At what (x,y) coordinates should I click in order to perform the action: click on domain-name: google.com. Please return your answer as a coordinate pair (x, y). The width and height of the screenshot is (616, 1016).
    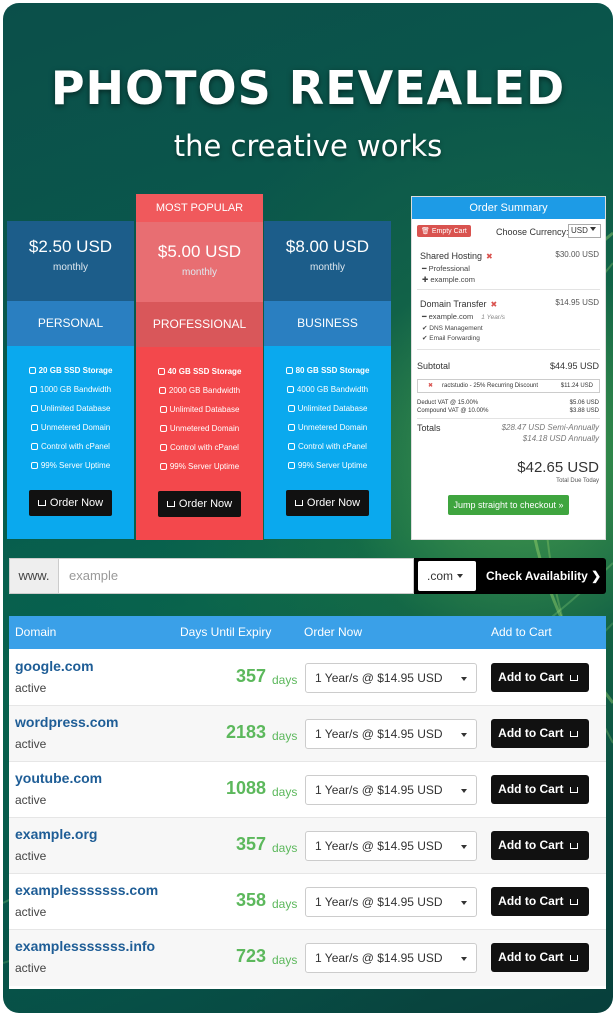
    Looking at the image, I should click on (54, 666).